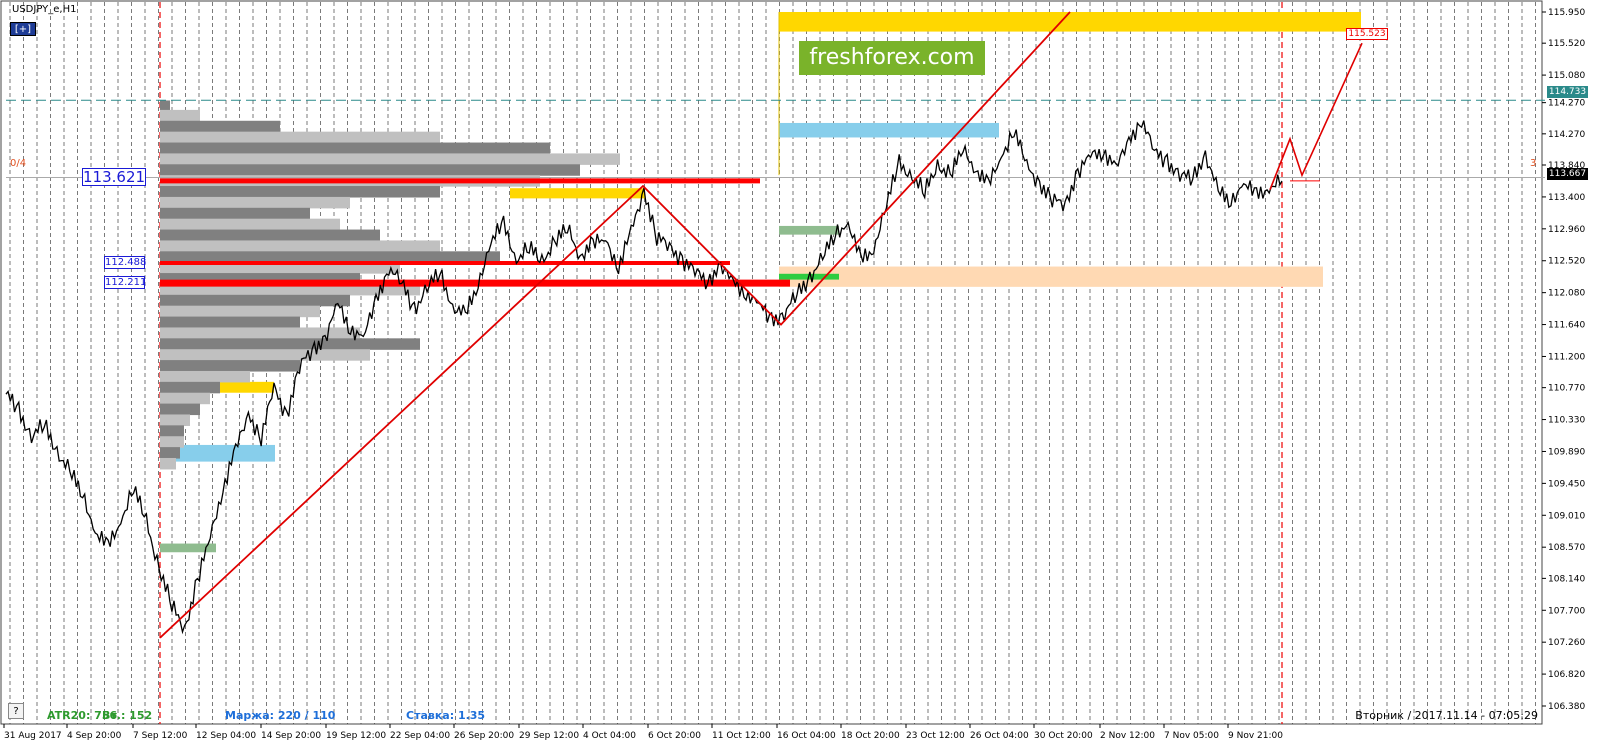 This screenshot has height=747, width=1600. Describe the element at coordinates (1566, 611) in the screenshot. I see `y-tick-label: 107.700` at that location.